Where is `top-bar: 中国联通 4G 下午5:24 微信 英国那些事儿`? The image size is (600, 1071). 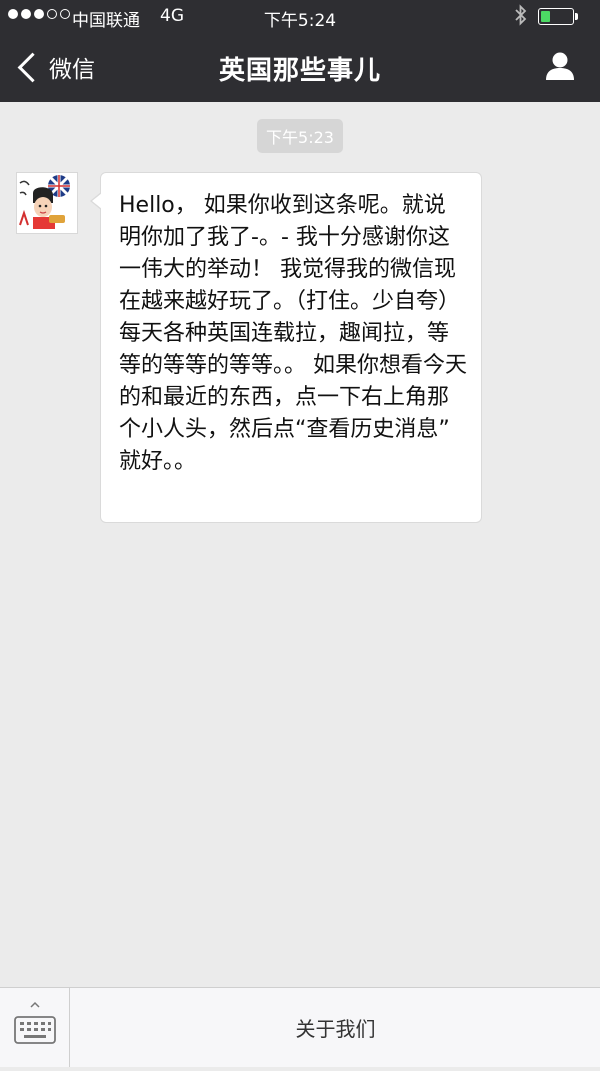 top-bar: 中国联通 4G 下午5:24 微信 英国那些事儿 is located at coordinates (300, 51).